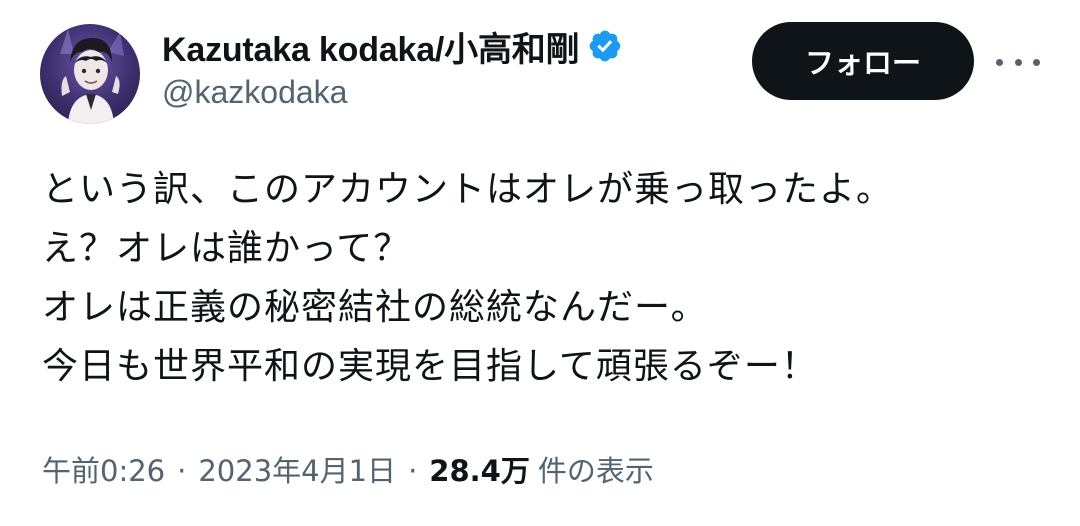 The image size is (1080, 526). I want to click on author-name-row: Kazutaka kodaka/小高和剛, so click(392, 46).